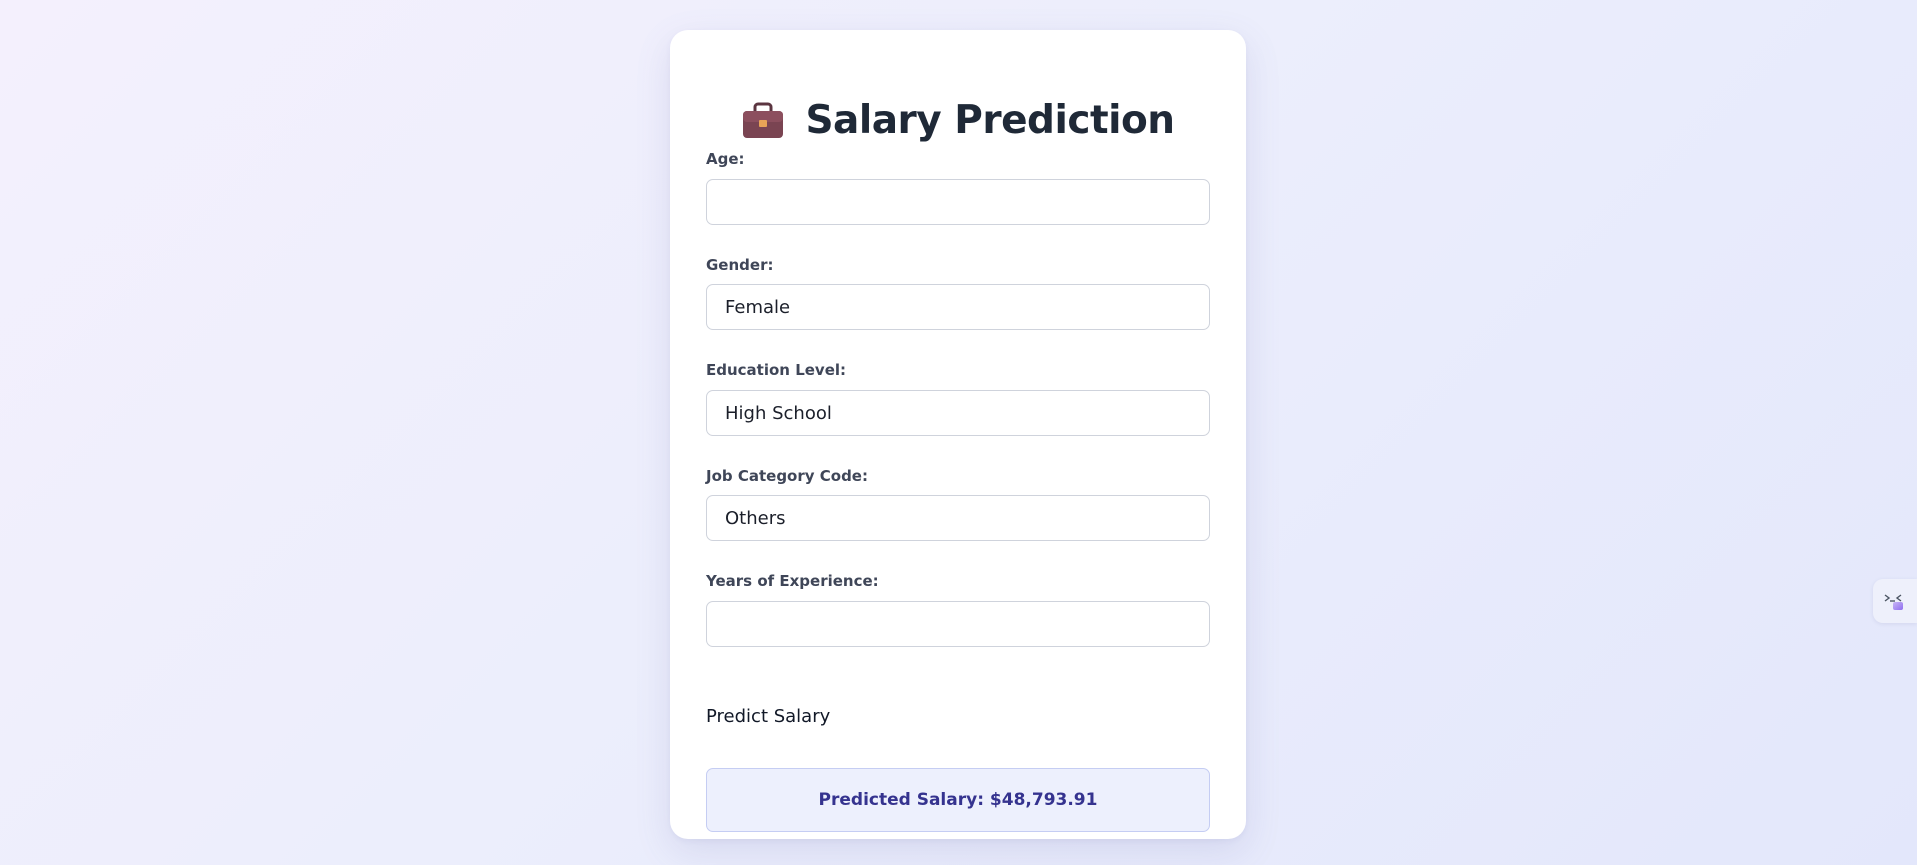 The height and width of the screenshot is (865, 1917). I want to click on gender-input: Female, so click(958, 307).